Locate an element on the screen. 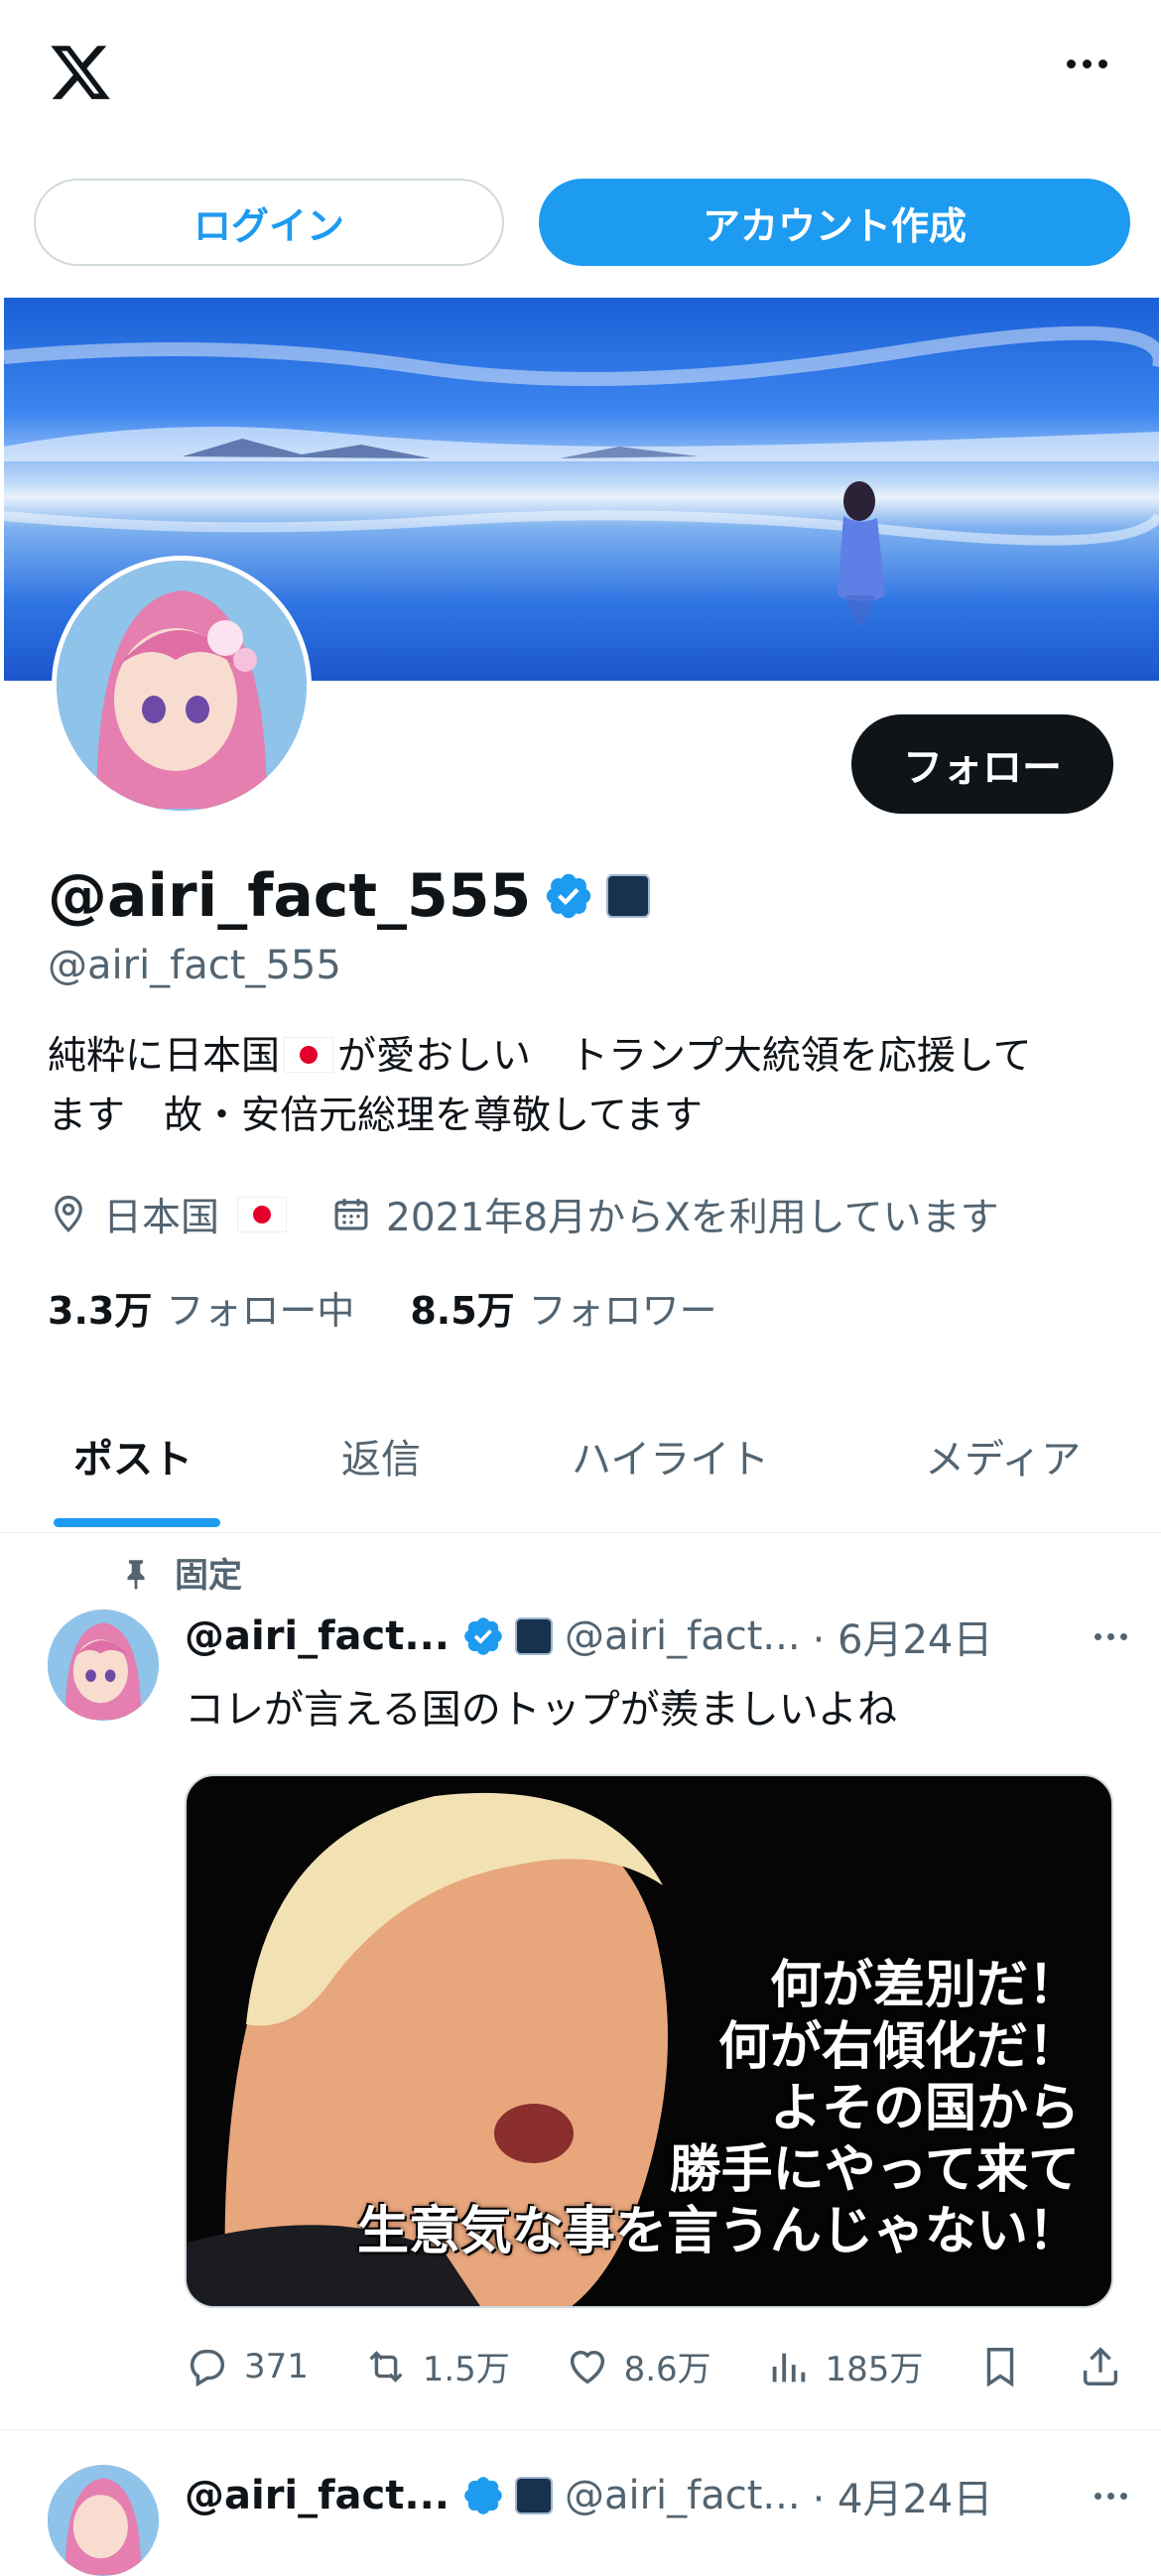 This screenshot has height=2576, width=1161. following-count: 3.3万 is located at coordinates (101, 1311).